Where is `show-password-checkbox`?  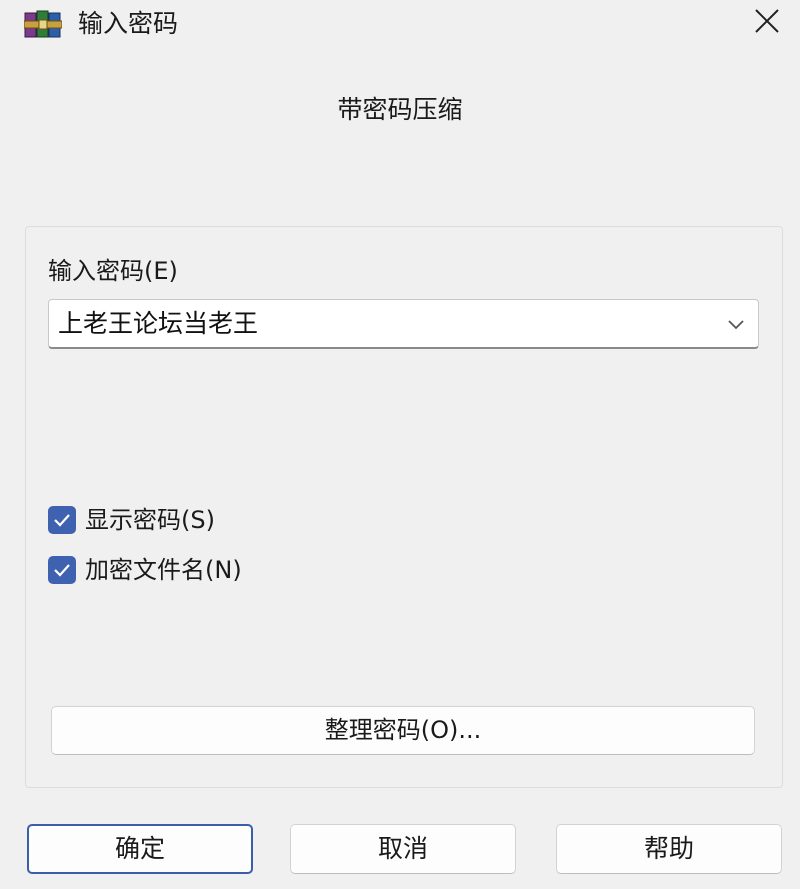
show-password-checkbox is located at coordinates (62, 520).